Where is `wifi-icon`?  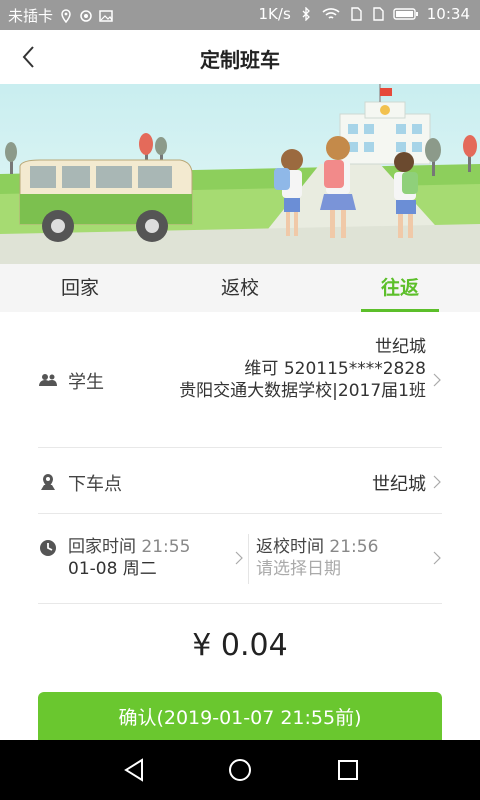 wifi-icon is located at coordinates (331, 13).